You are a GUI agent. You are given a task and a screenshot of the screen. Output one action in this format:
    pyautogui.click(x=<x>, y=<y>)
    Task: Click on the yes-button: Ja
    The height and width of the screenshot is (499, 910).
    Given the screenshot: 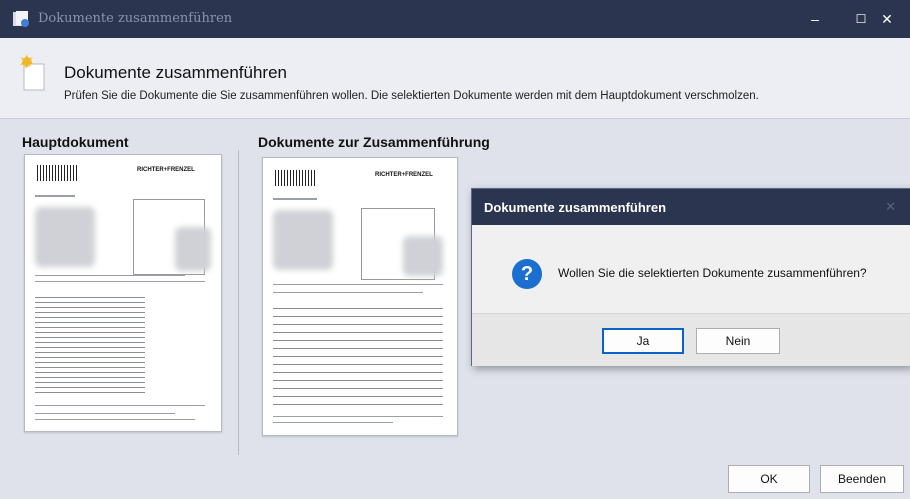 What is the action you would take?
    pyautogui.click(x=643, y=341)
    